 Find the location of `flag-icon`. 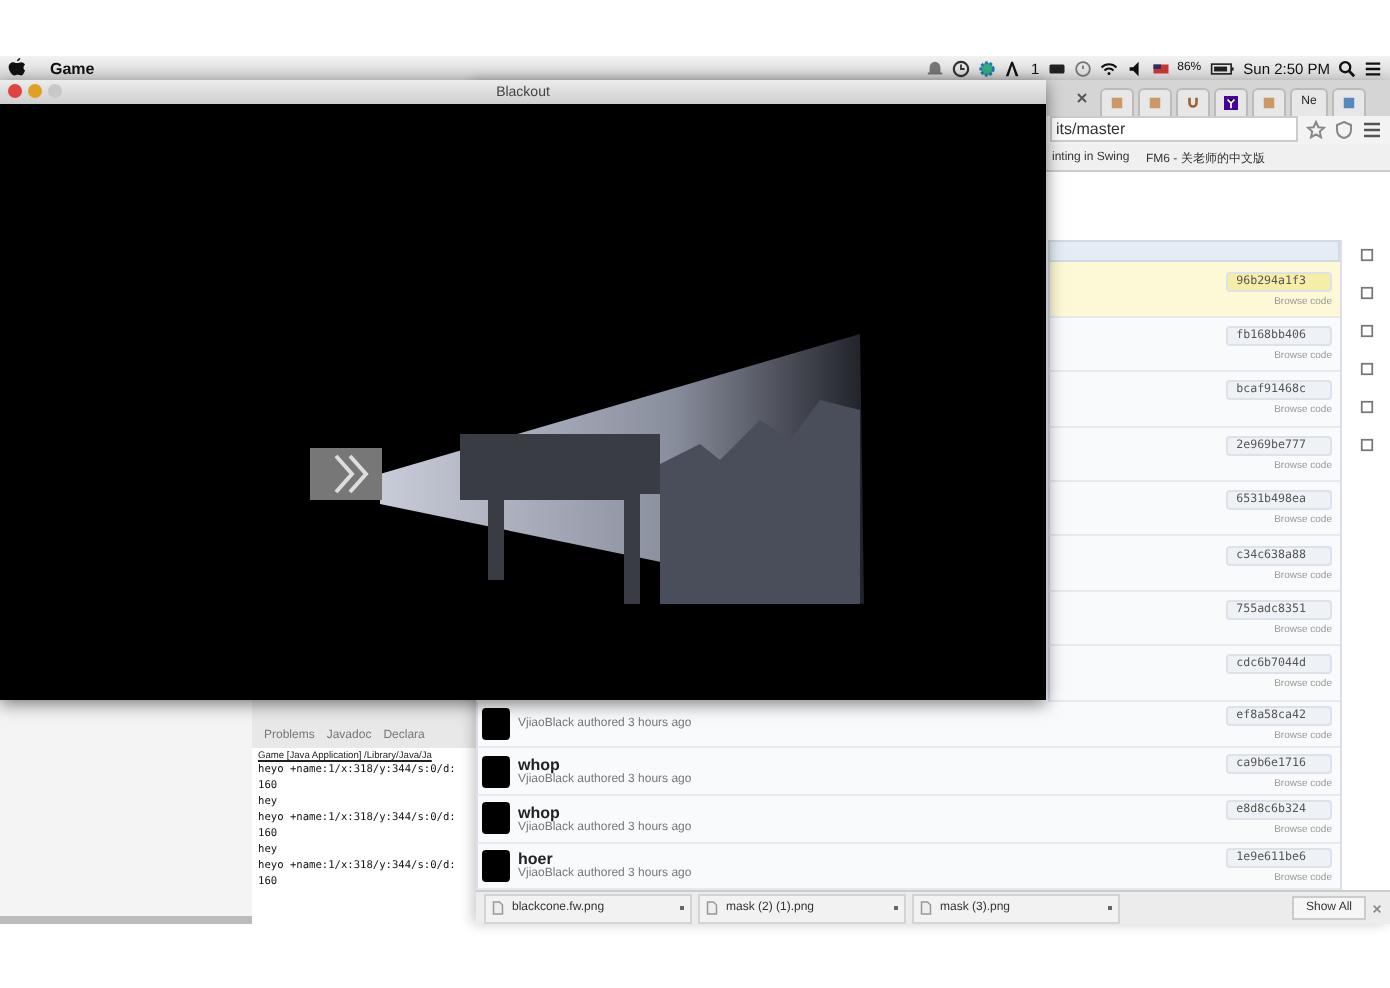

flag-icon is located at coordinates (1160, 68).